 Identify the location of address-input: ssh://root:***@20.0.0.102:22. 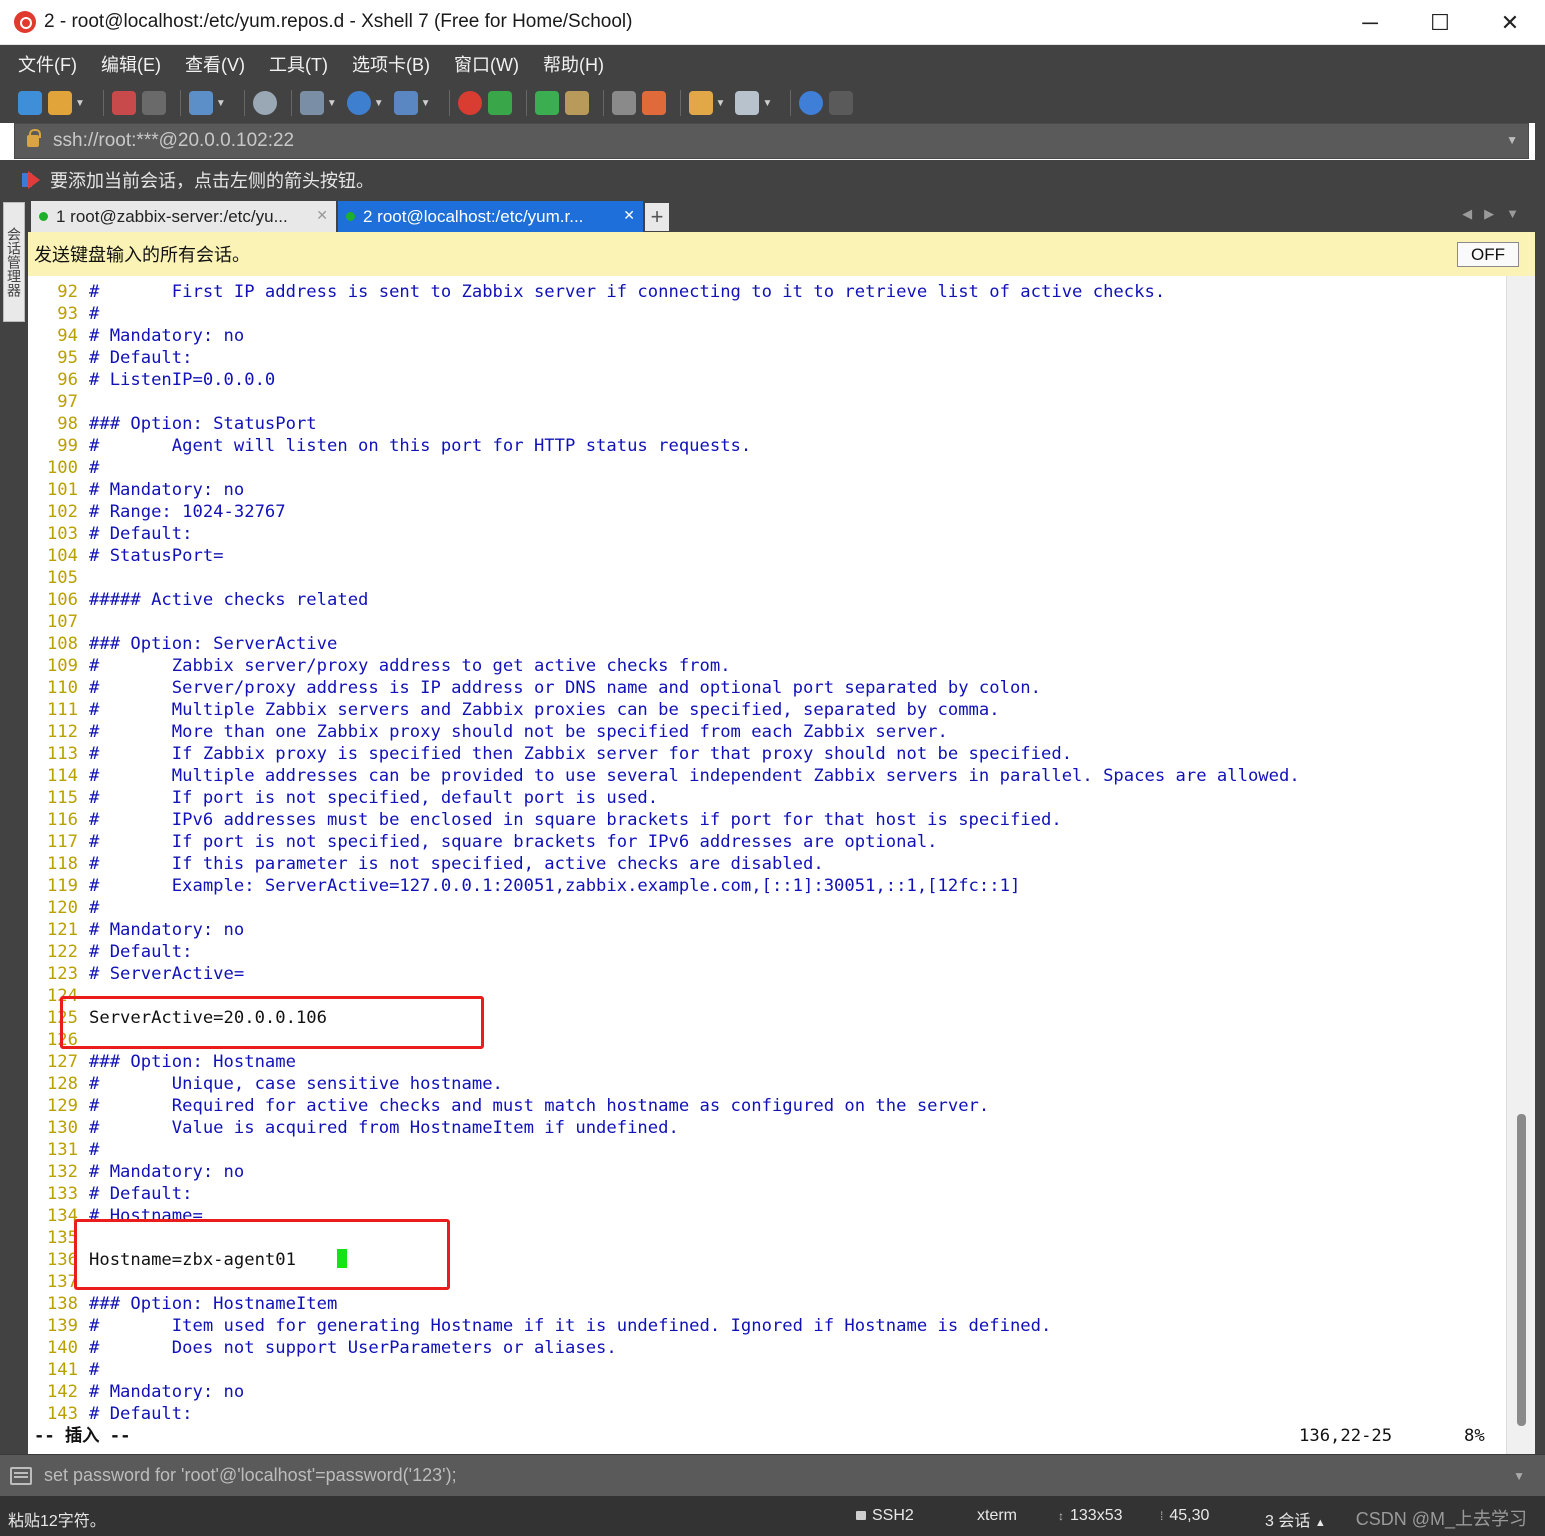
(173, 141).